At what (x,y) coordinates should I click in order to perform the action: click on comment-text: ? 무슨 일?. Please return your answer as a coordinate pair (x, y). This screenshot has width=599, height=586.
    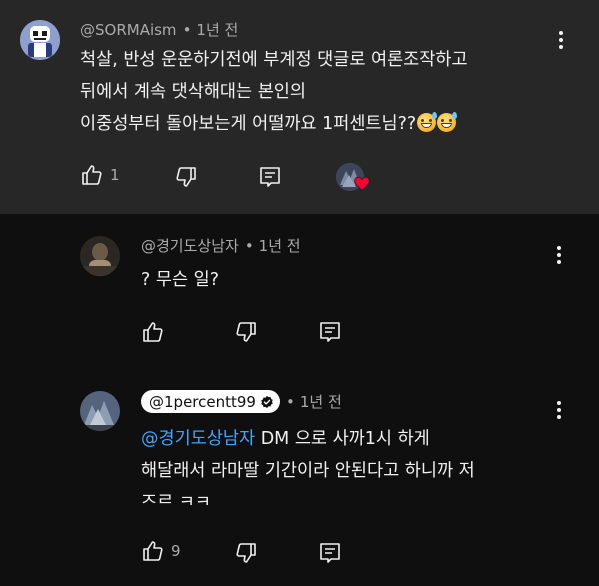
    Looking at the image, I should click on (180, 280).